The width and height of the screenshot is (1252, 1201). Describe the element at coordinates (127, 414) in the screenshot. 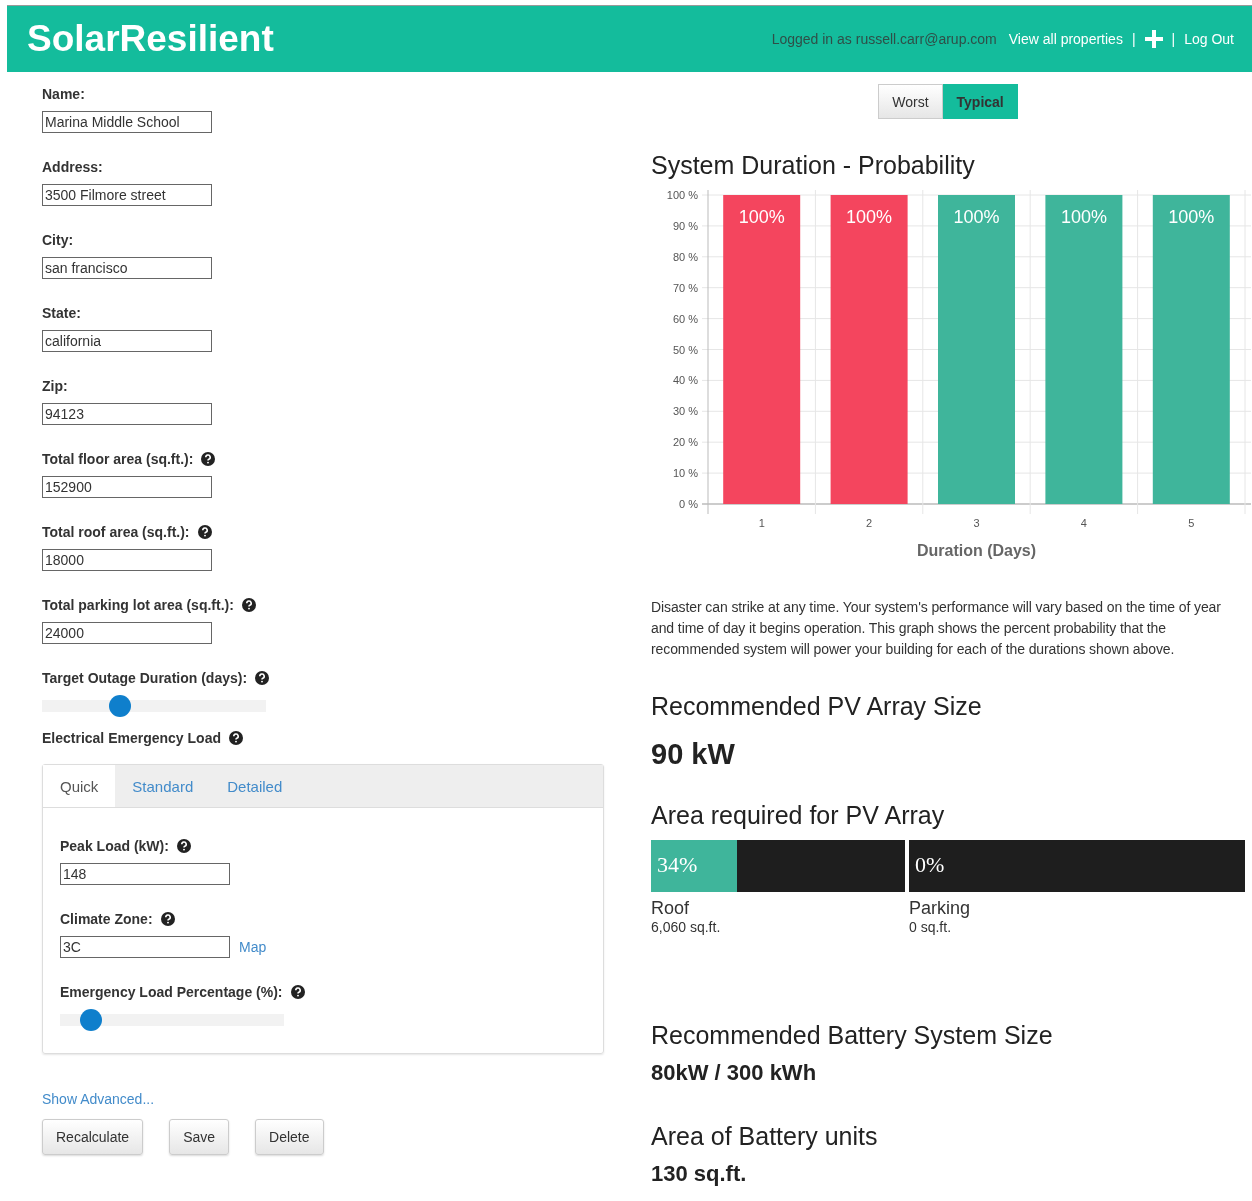

I see `text-field: 94123` at that location.